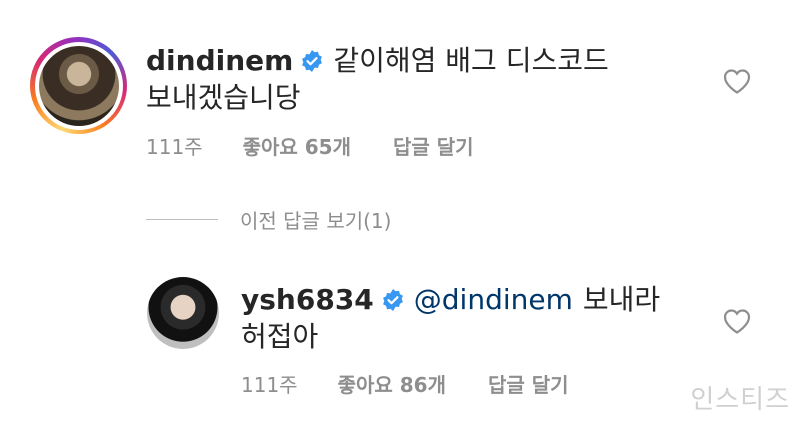  Describe the element at coordinates (493, 300) in the screenshot. I see `mention-link: @dindinem` at that location.